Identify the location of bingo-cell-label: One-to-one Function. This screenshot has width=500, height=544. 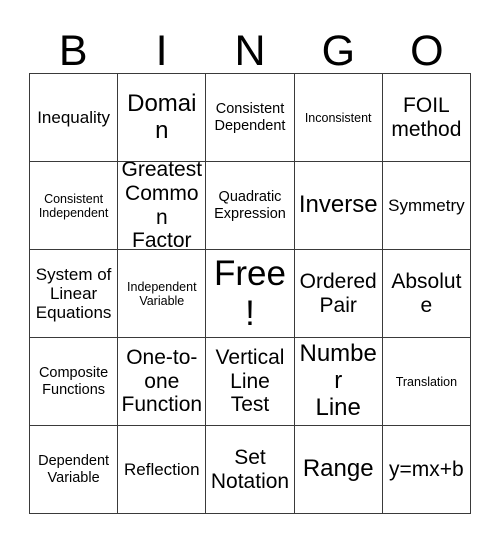
(162, 381).